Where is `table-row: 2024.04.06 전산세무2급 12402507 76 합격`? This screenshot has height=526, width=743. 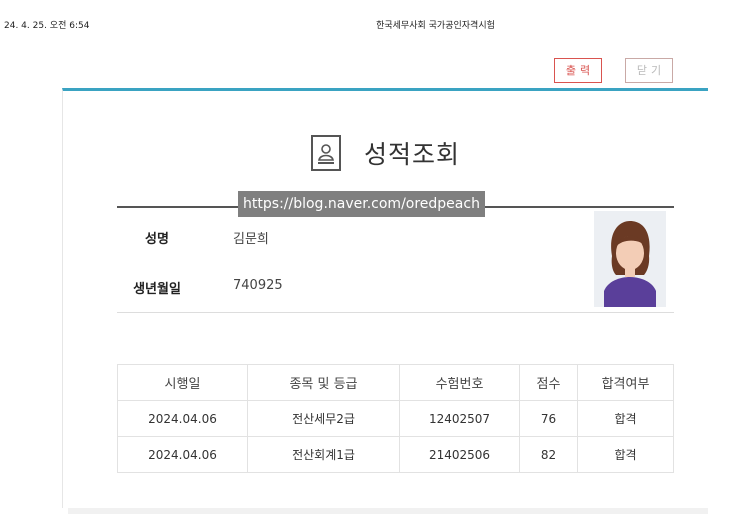
table-row: 2024.04.06 전산세무2급 12402507 76 합격 is located at coordinates (395, 418).